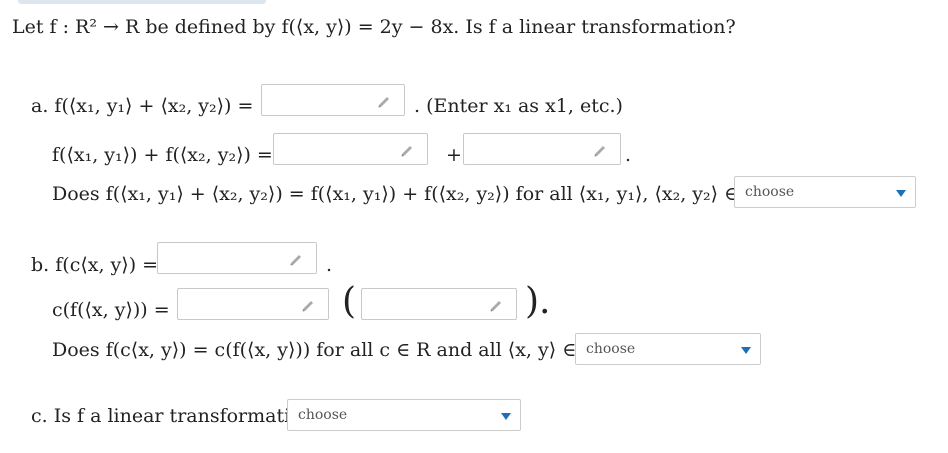 This screenshot has width=948, height=453. Describe the element at coordinates (825, 192) in the screenshot. I see `part-a-dropdown: choose` at that location.